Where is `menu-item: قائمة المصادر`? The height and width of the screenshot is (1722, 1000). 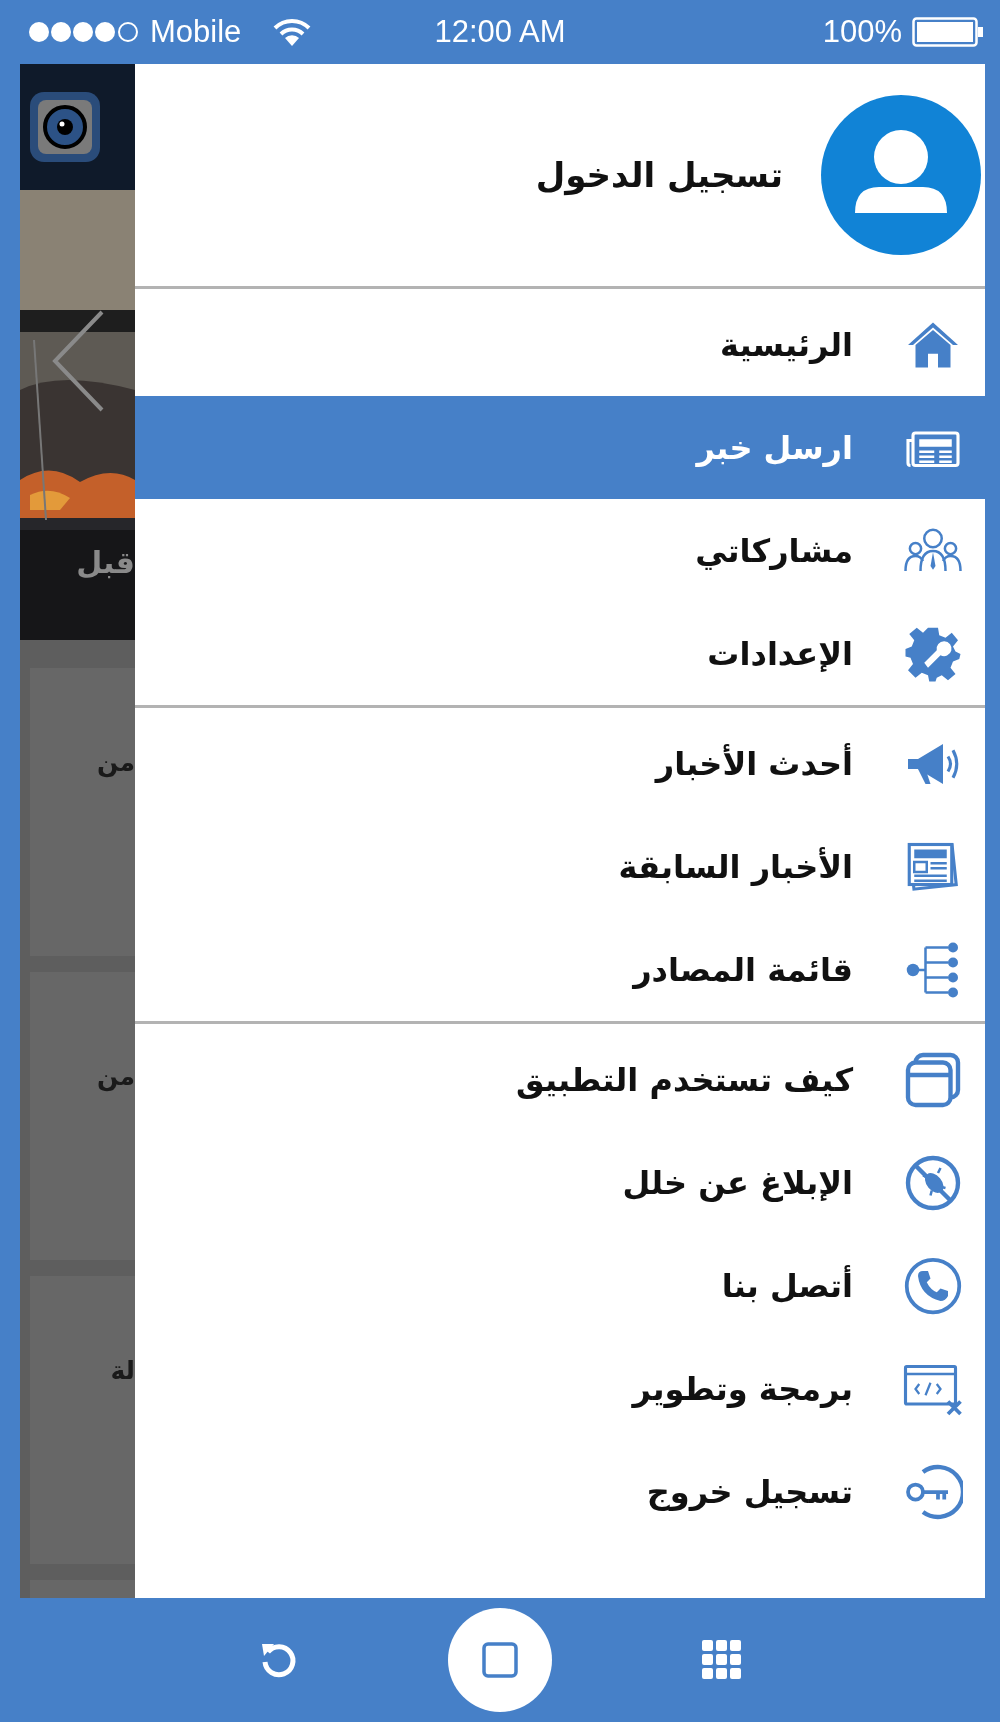
menu-item: قائمة المصادر is located at coordinates (560, 969).